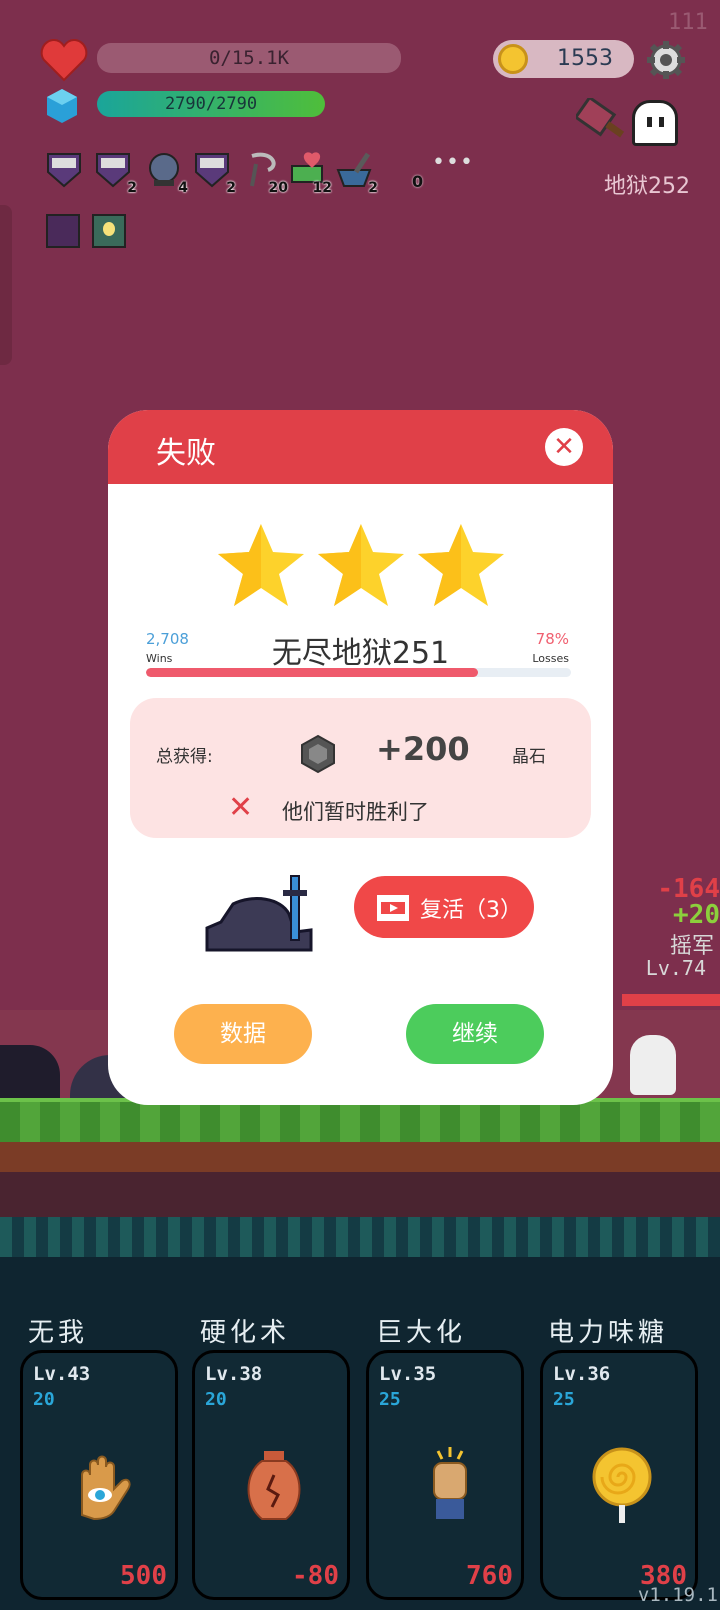 The image size is (720, 1610). Describe the element at coordinates (529, 757) in the screenshot. I see `reward-unit: 晶石` at that location.